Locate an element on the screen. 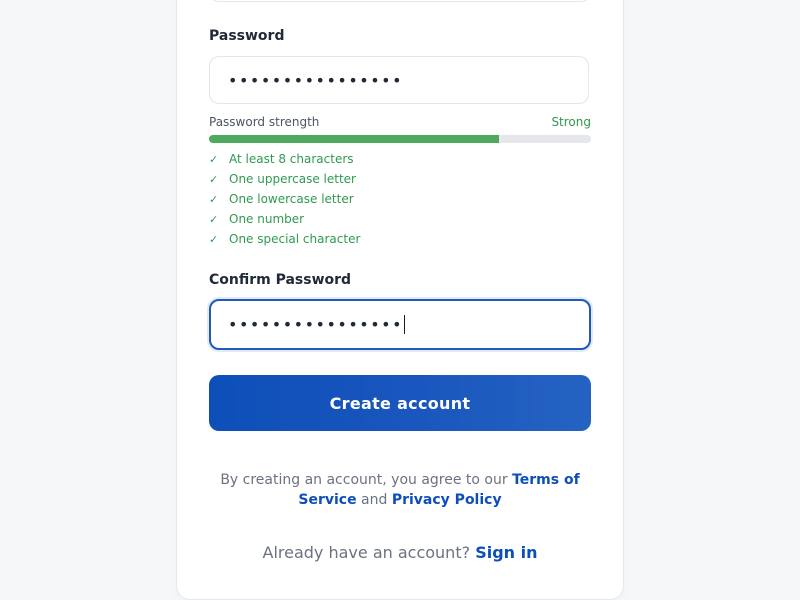 The height and width of the screenshot is (600, 800). confirm-password-input: •••••••••••••••• is located at coordinates (400, 324).